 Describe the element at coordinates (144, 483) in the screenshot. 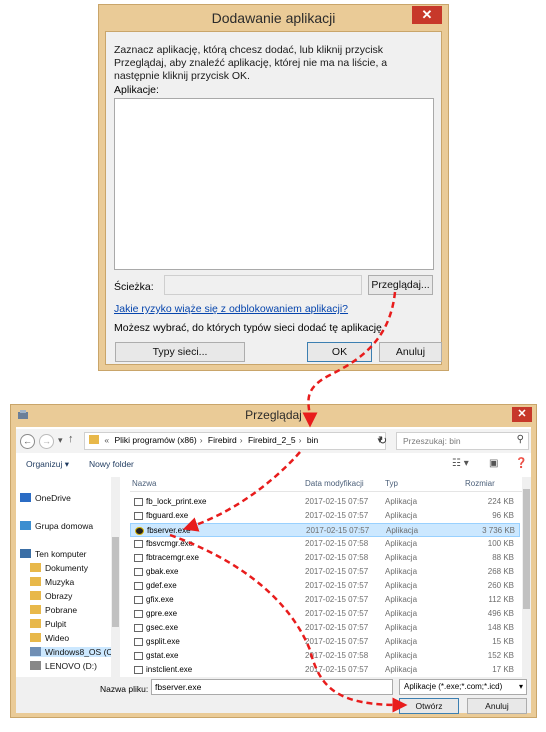

I see `col-name: Nazwa` at that location.